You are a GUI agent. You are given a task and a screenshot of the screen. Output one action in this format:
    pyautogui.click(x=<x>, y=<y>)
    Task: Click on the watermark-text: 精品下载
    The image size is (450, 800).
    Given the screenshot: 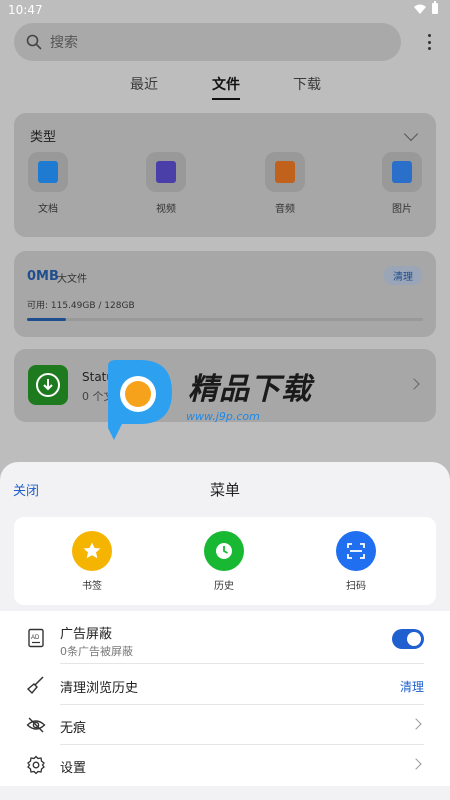 What is the action you would take?
    pyautogui.click(x=250, y=389)
    